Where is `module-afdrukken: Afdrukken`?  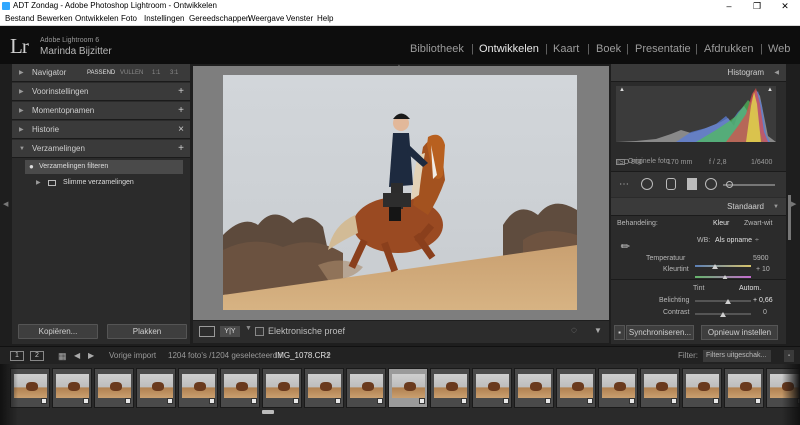
module-afdrukken: Afdrukken is located at coordinates (729, 49).